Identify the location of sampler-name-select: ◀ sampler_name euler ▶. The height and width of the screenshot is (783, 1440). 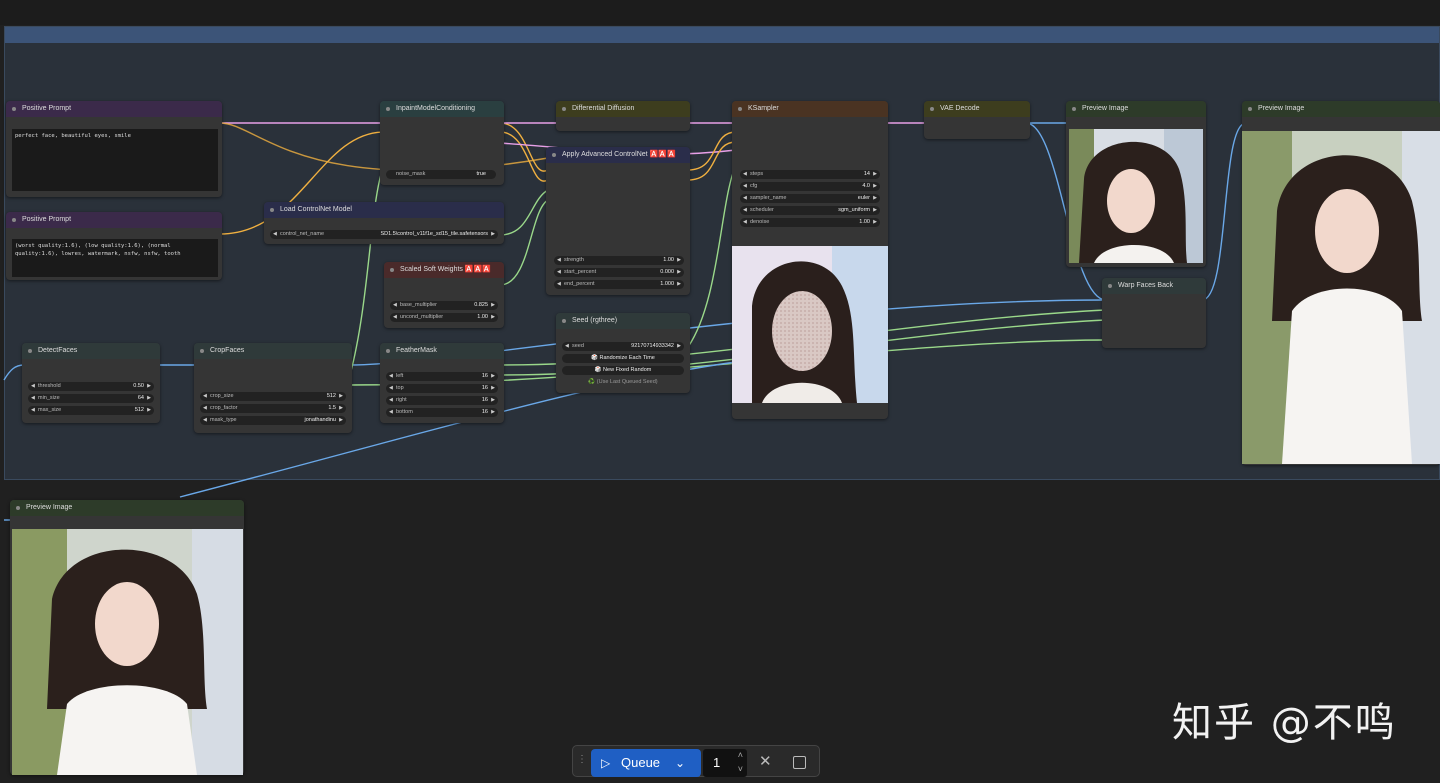
(810, 198).